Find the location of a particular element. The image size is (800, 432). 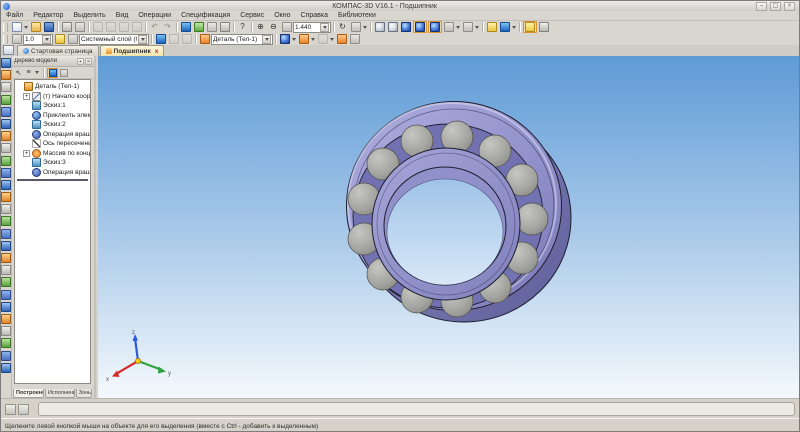

zoom-out-button: ⊖ is located at coordinates (274, 27).